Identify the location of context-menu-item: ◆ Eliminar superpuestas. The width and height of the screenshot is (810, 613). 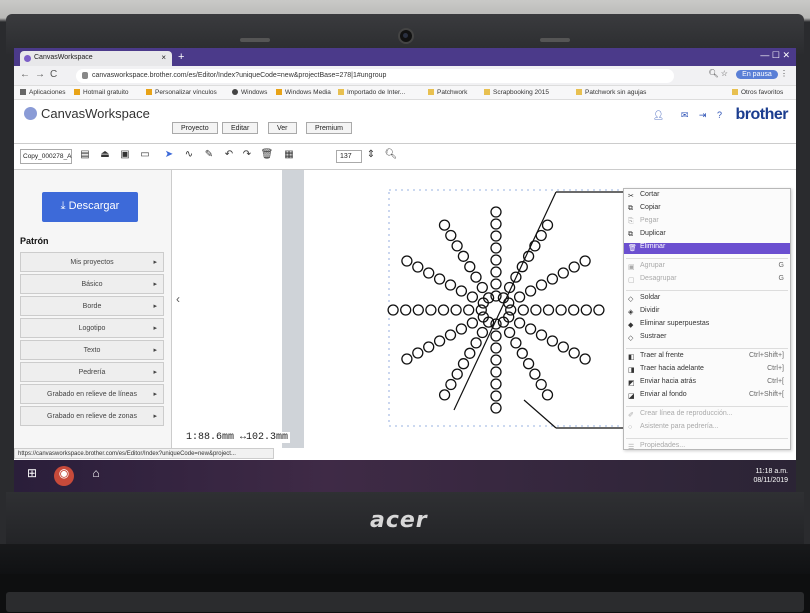
(707, 325).